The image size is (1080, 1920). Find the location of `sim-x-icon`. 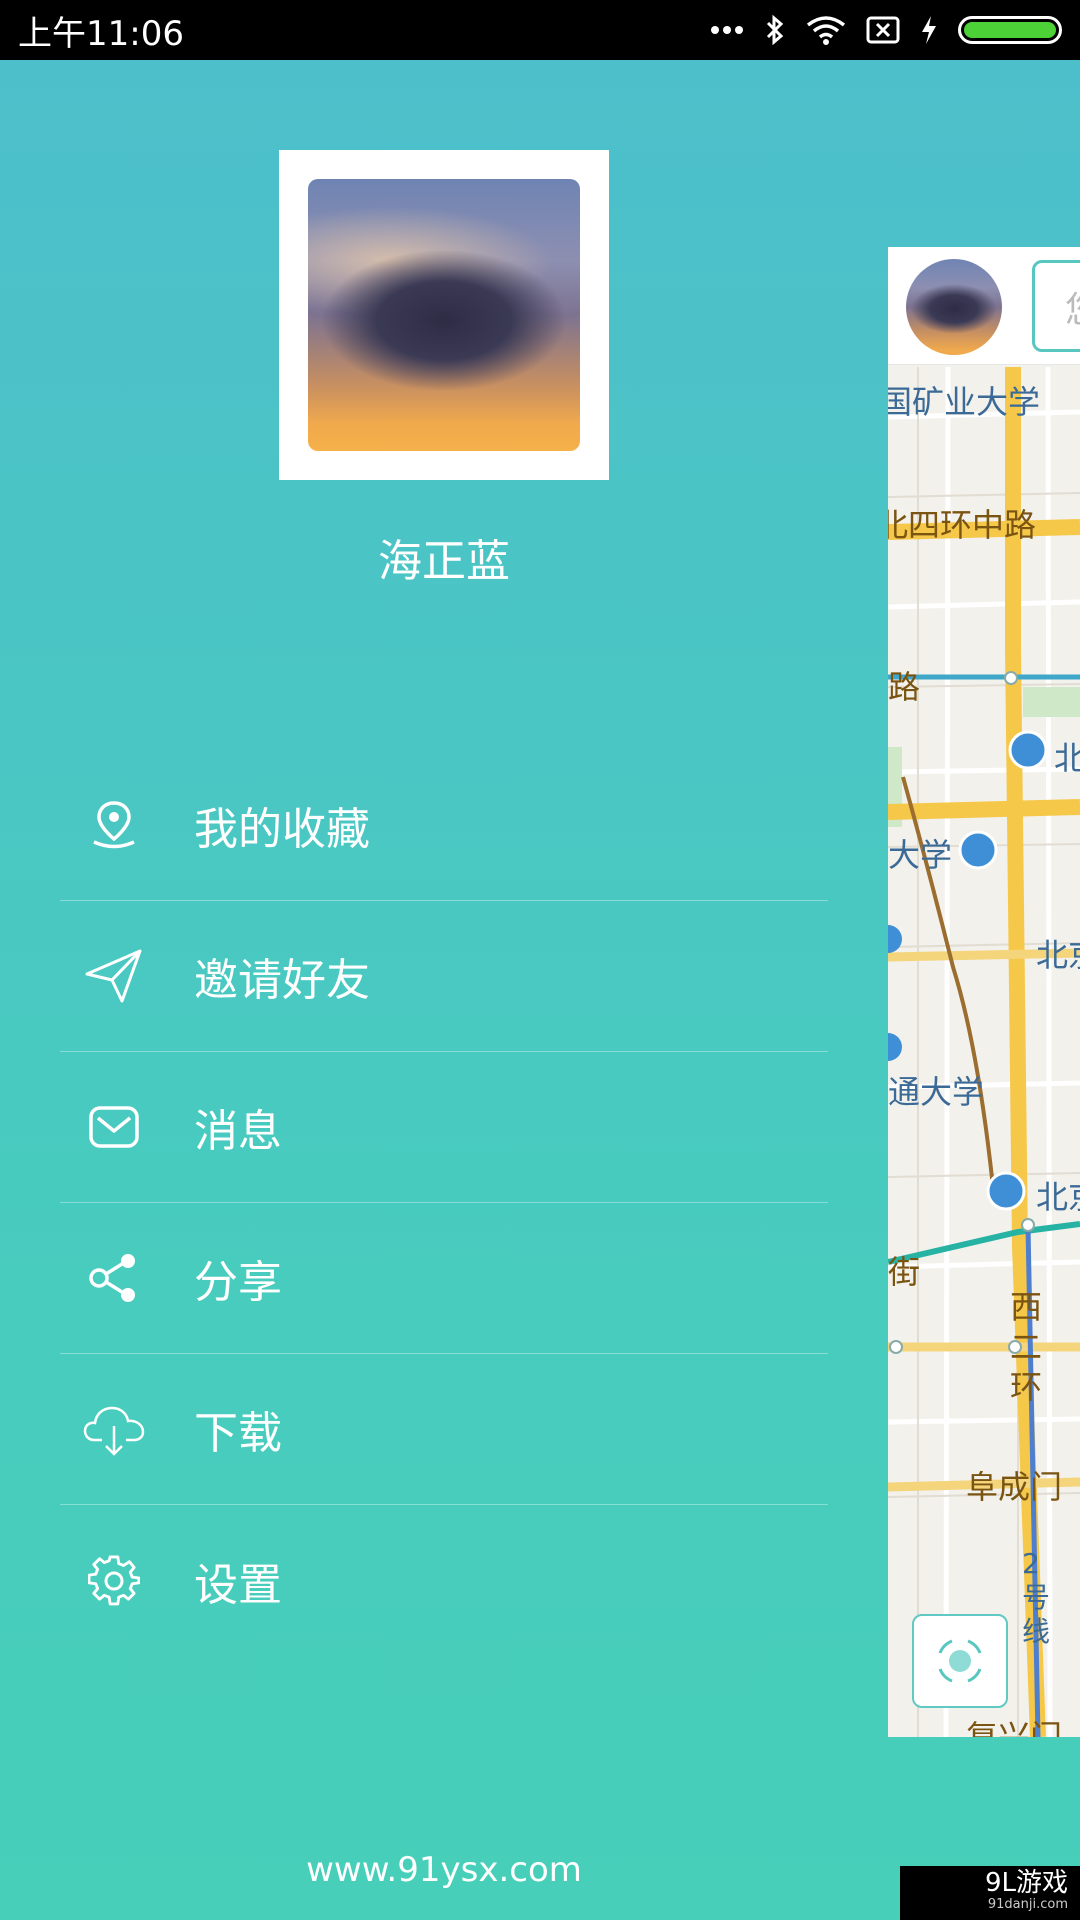

sim-x-icon is located at coordinates (883, 30).